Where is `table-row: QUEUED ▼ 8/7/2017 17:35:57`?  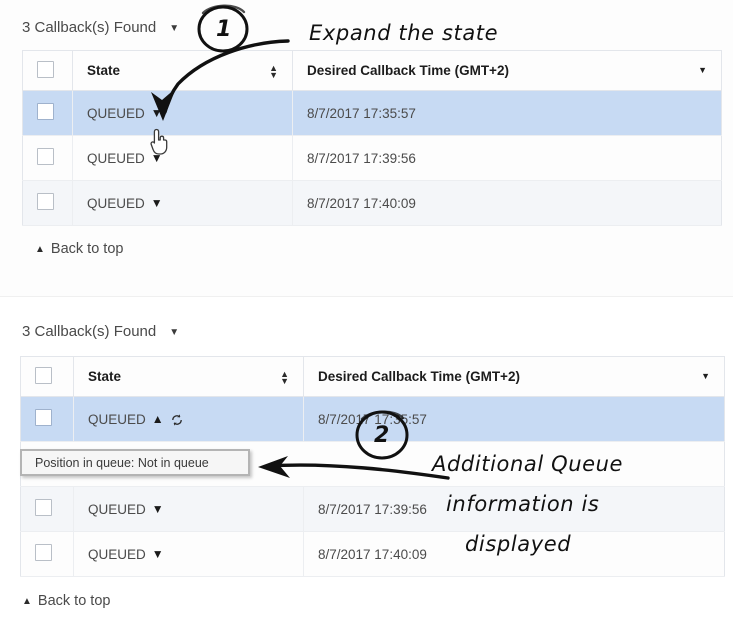 table-row: QUEUED ▼ 8/7/2017 17:35:57 is located at coordinates (372, 113).